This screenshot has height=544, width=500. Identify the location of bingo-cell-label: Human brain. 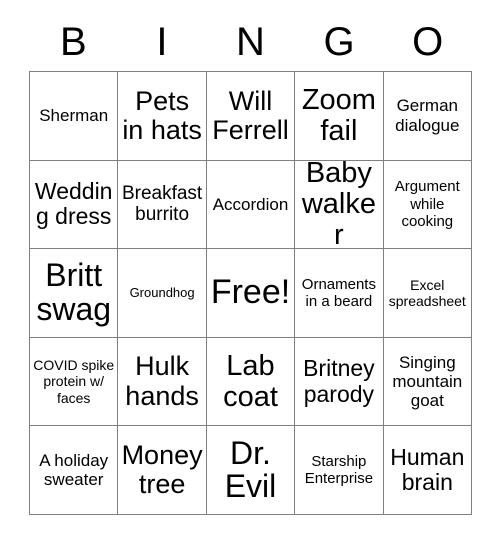
(427, 469).